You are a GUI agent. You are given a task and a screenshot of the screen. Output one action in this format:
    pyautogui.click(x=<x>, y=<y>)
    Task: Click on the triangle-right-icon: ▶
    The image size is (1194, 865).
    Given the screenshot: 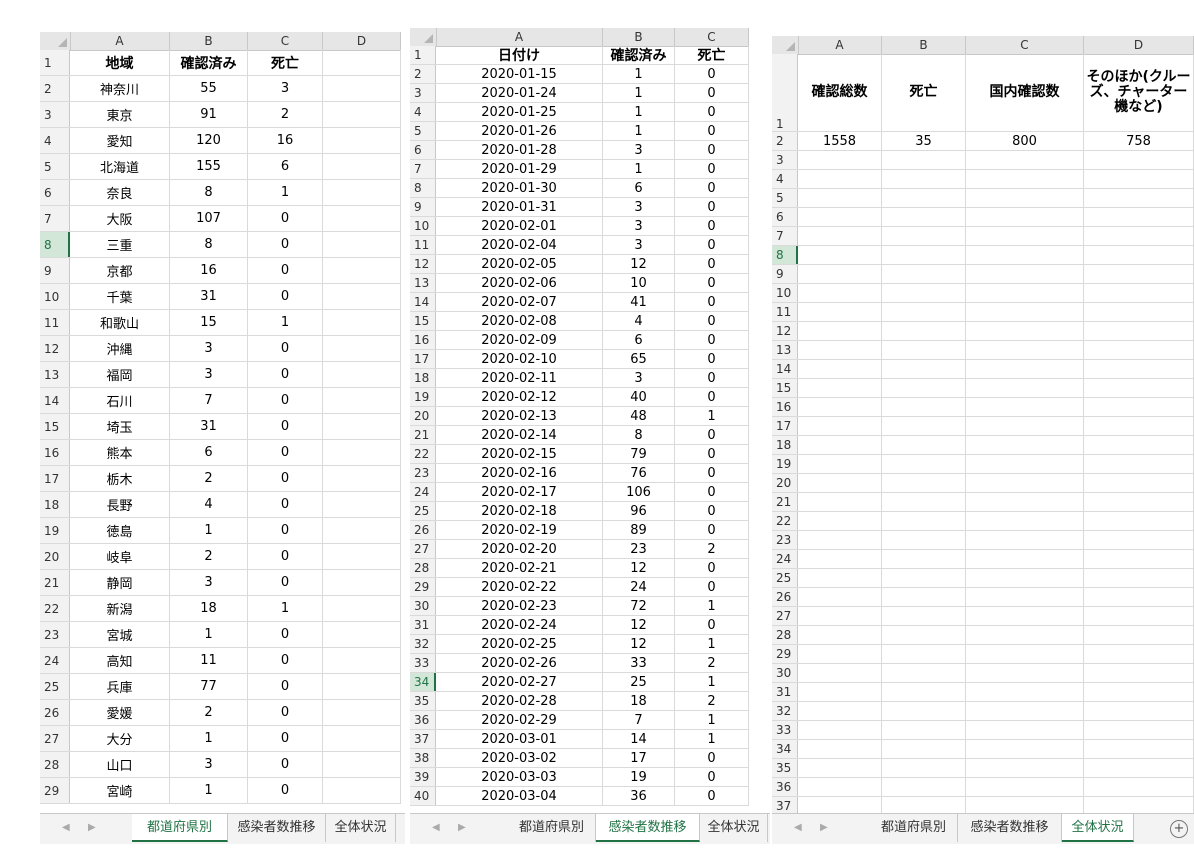 What is the action you would take?
    pyautogui.click(x=462, y=827)
    